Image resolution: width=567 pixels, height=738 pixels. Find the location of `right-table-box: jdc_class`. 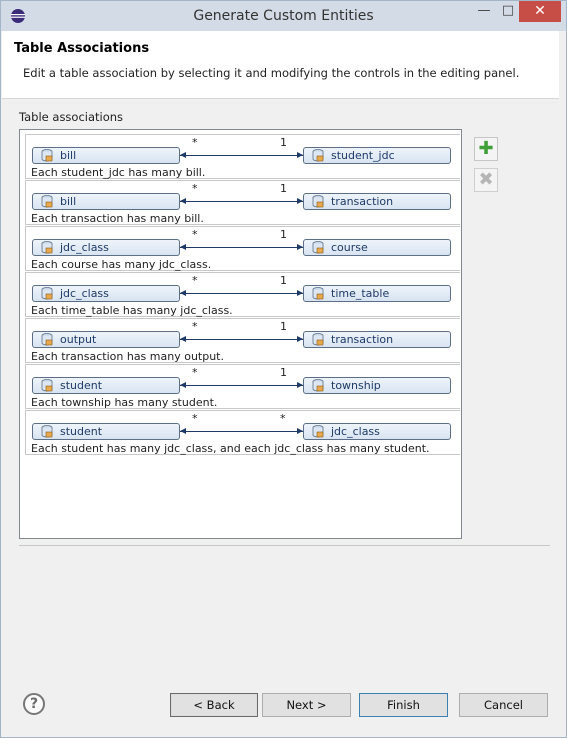

right-table-box: jdc_class is located at coordinates (377, 431).